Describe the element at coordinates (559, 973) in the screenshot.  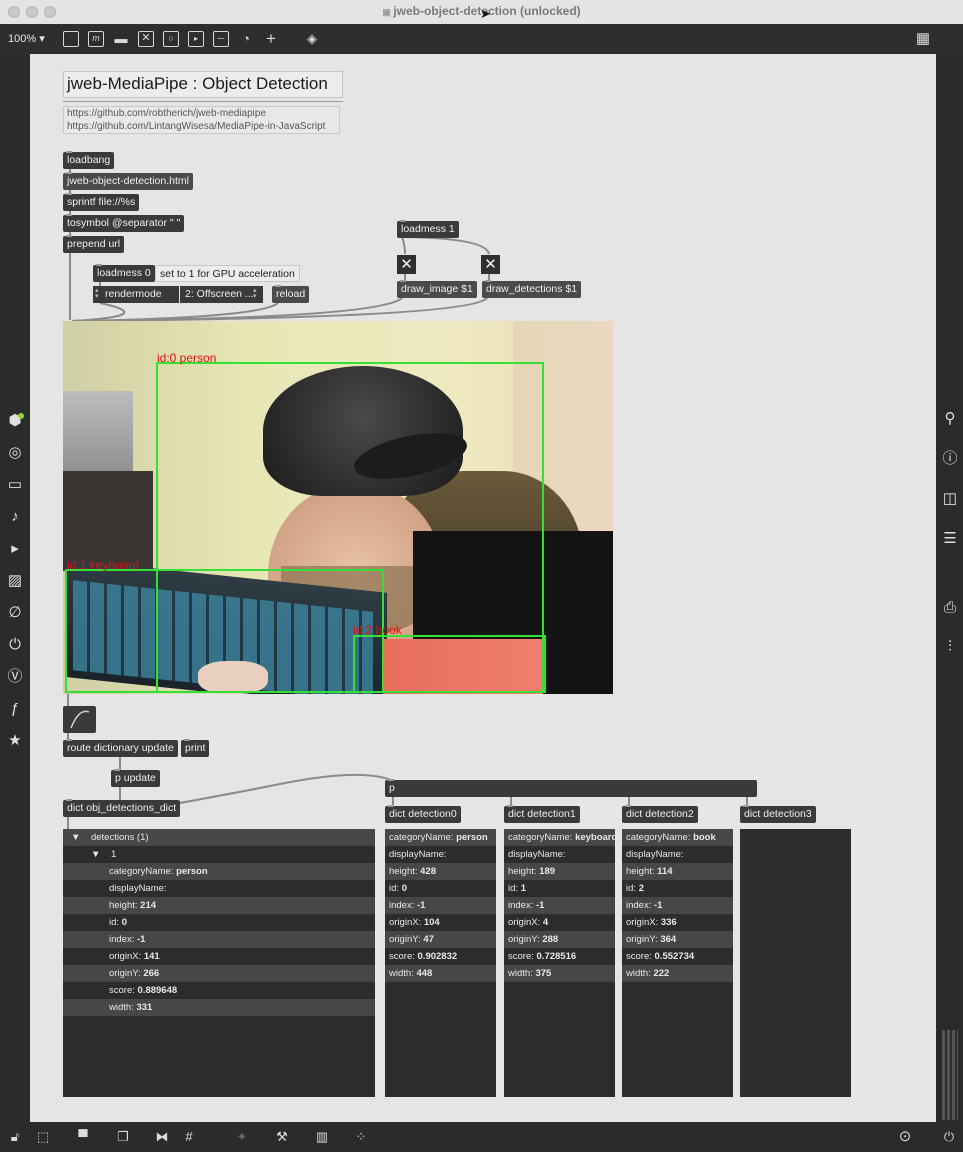
I see `dict-entry-row: width: 375` at that location.